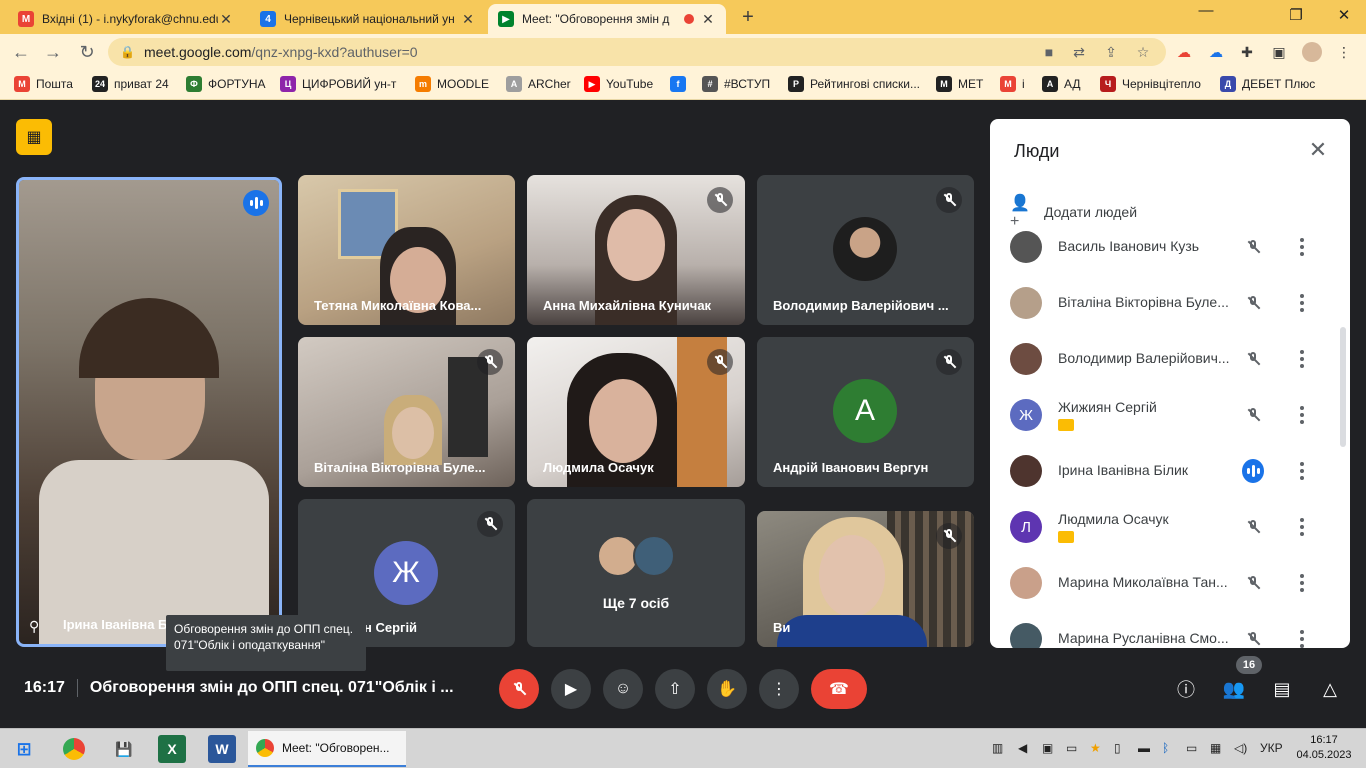  Describe the element at coordinates (87, 52) in the screenshot. I see `reload-button: ↻` at that location.